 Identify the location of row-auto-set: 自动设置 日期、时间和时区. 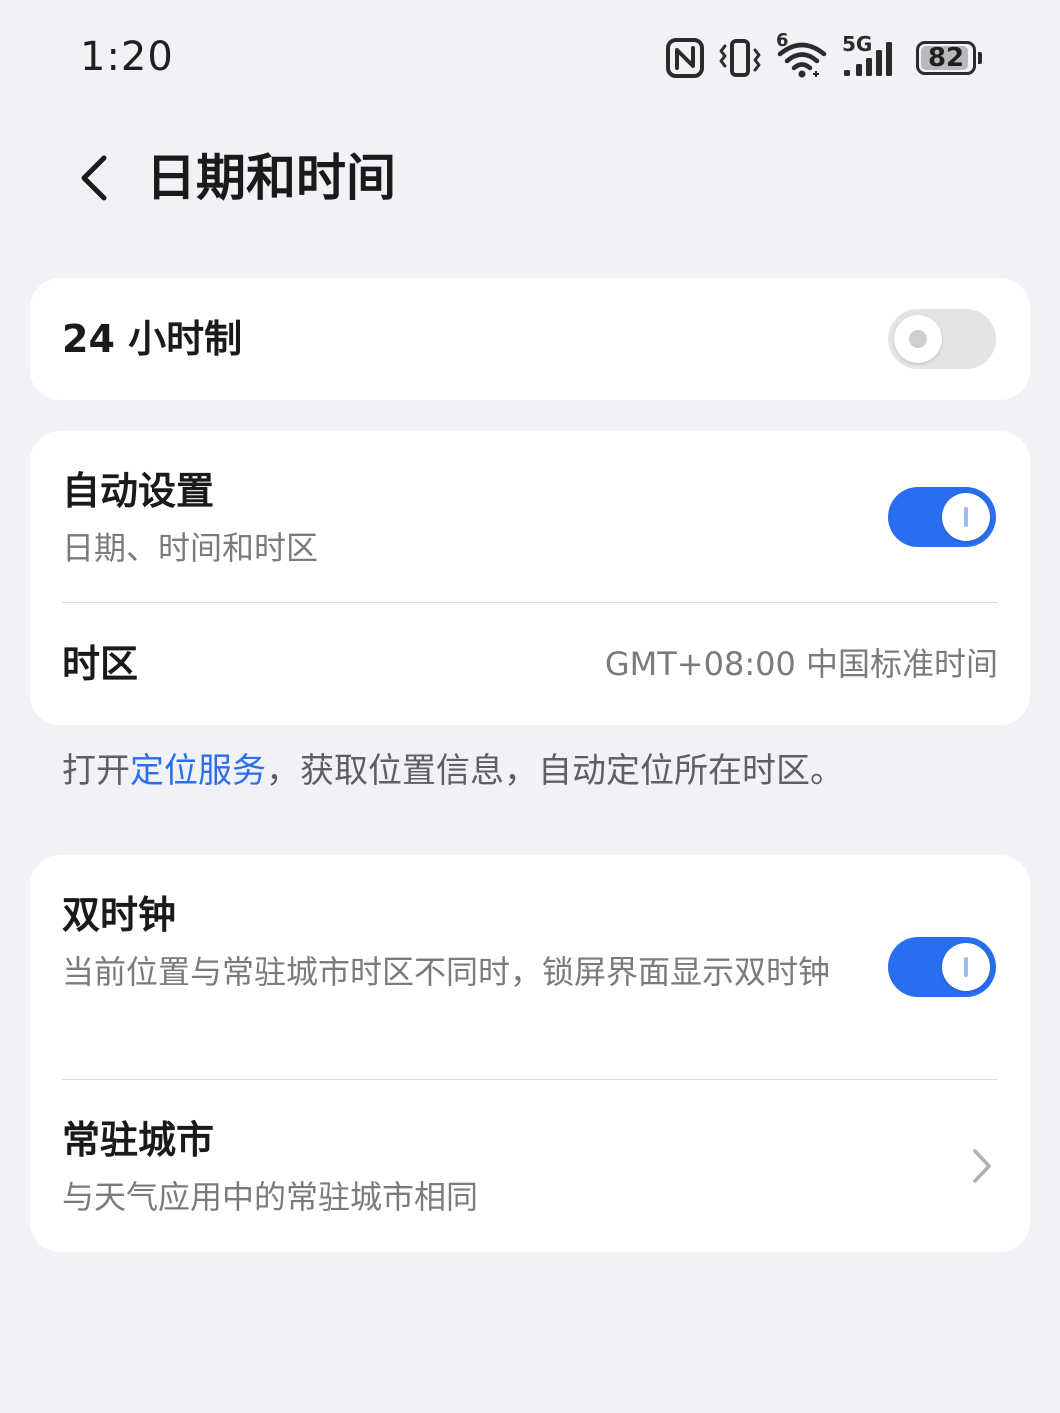
(530, 517).